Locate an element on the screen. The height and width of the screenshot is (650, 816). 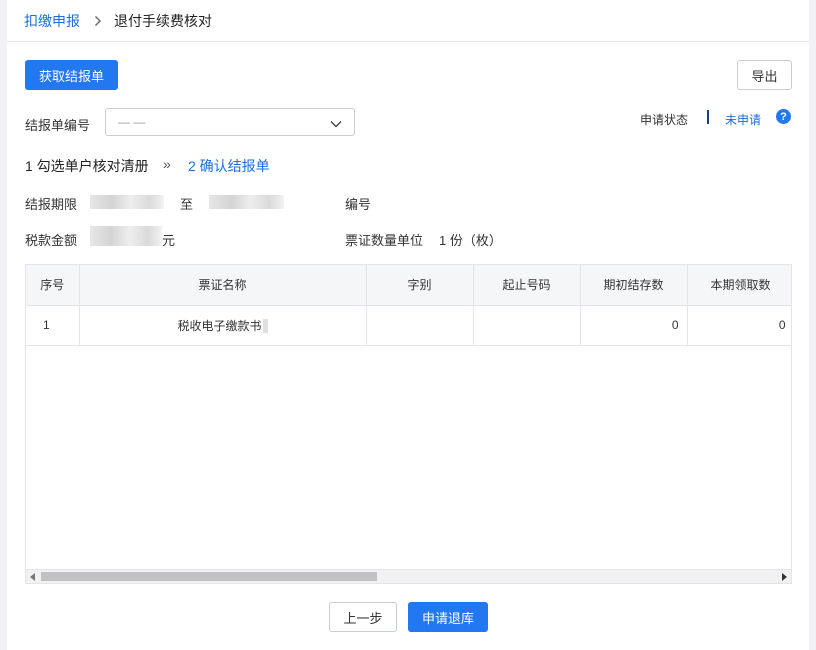
status-label: 申请状态 is located at coordinates (664, 120).